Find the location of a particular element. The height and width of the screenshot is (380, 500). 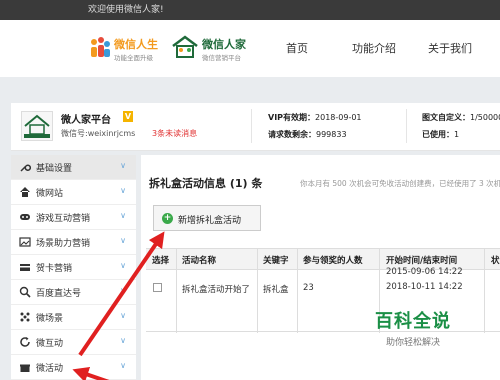

logo2-subtitle: 微信营销平台 is located at coordinates (221, 58).